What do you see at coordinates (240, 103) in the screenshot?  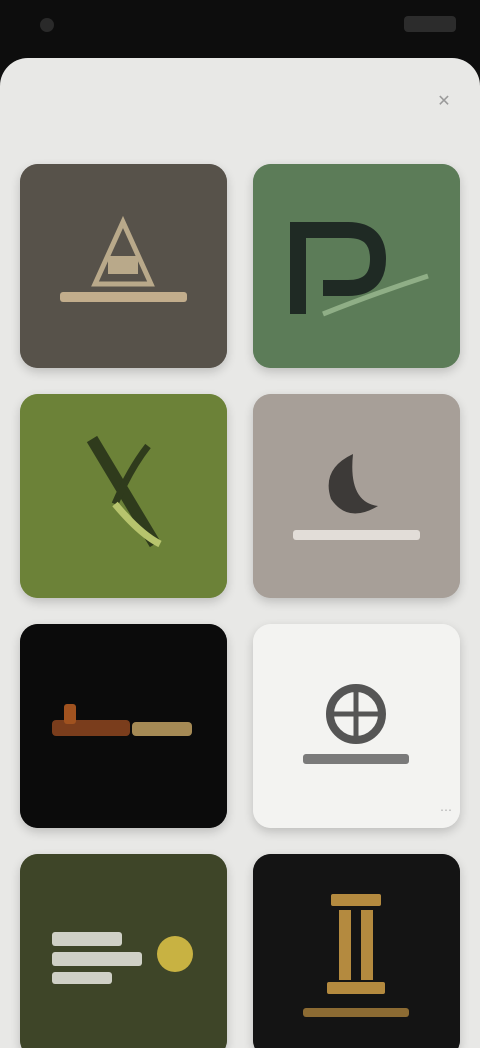 I see `sheet-header: ✕` at bounding box center [240, 103].